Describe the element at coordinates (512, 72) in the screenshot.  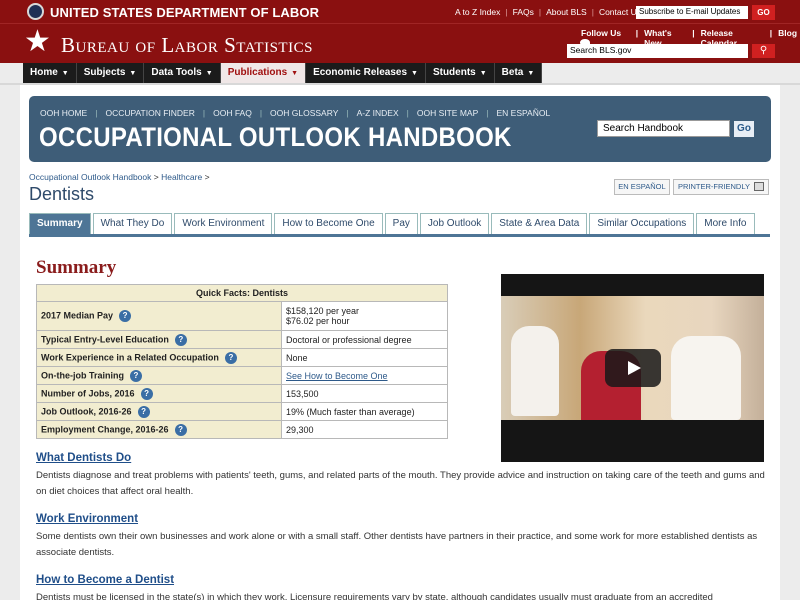
I see `nav-label: Beta` at that location.